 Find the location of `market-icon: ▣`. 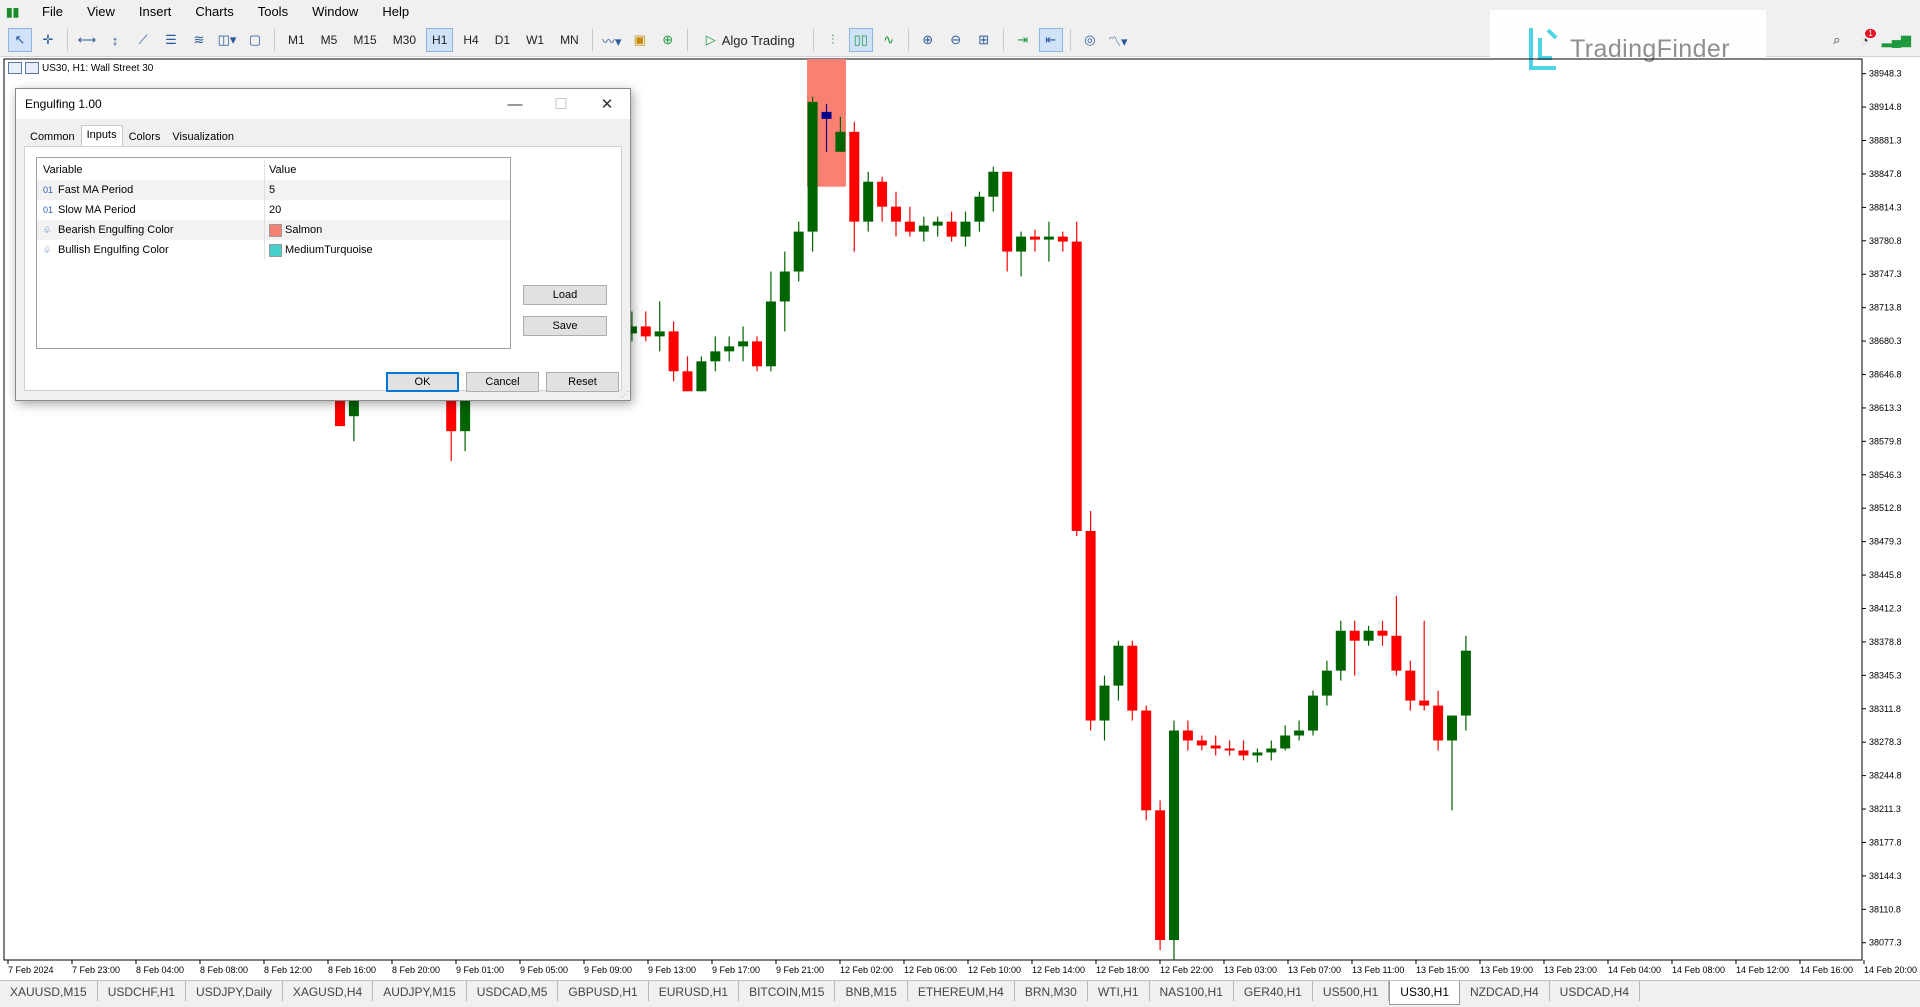

market-icon: ▣ is located at coordinates (640, 40).